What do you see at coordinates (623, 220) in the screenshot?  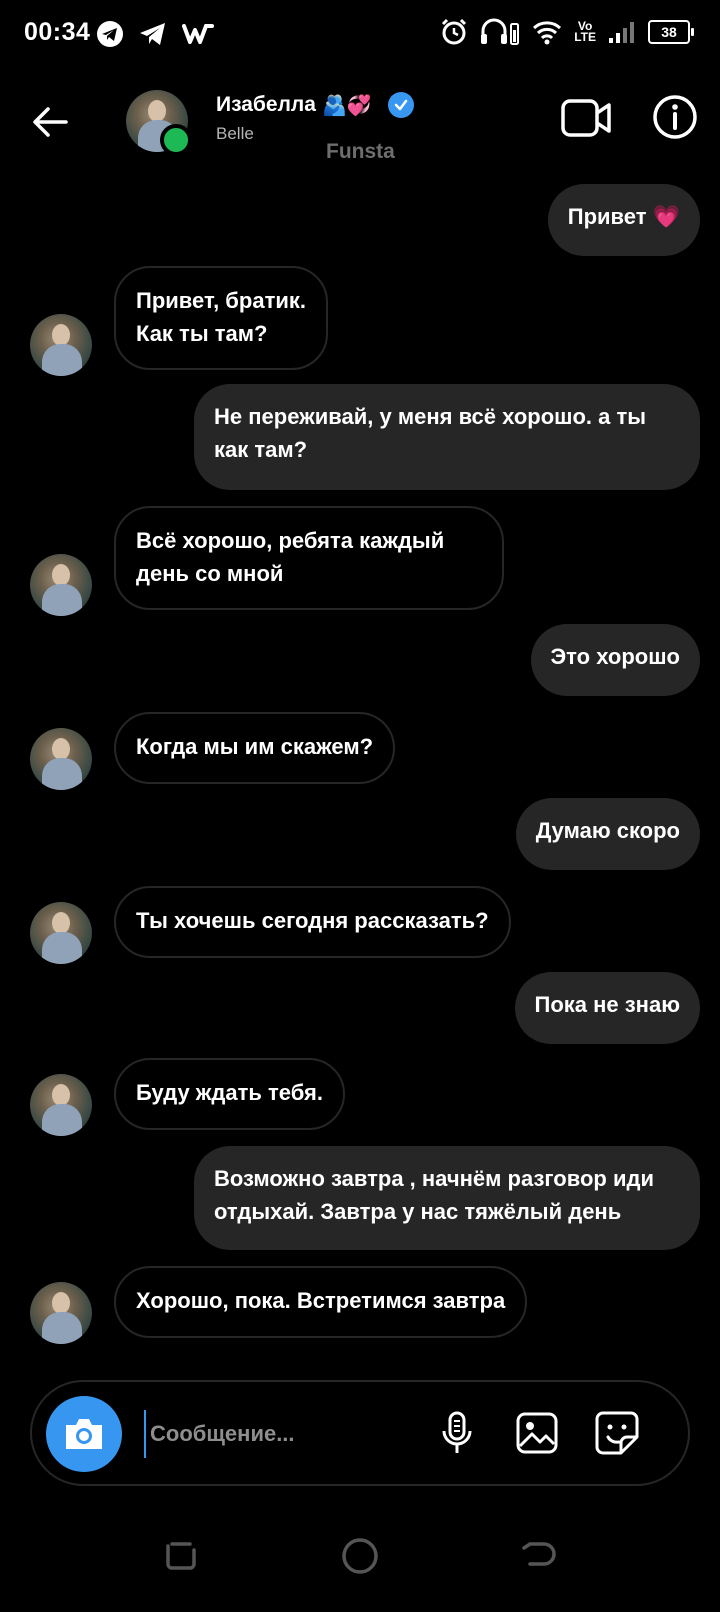 I see `message-bubble-outgoing: Привет 💗` at bounding box center [623, 220].